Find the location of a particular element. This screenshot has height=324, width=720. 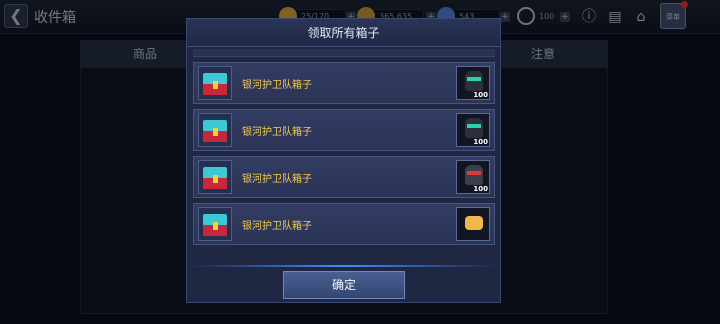

gold-item-icon is located at coordinates (473, 224).